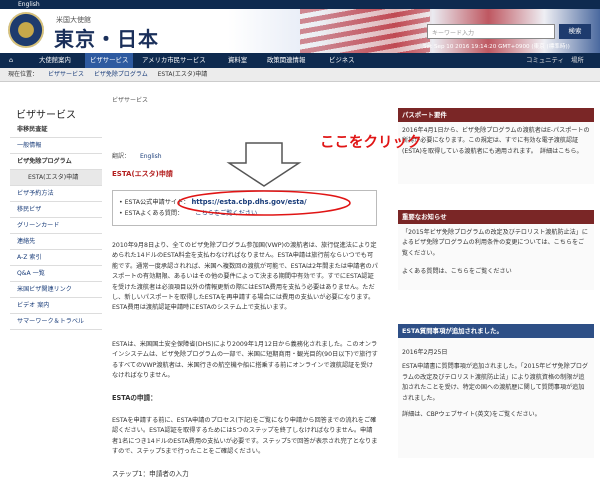 Image resolution: width=600 pixels, height=479 pixels. I want to click on top-bar: English, so click(300, 4).